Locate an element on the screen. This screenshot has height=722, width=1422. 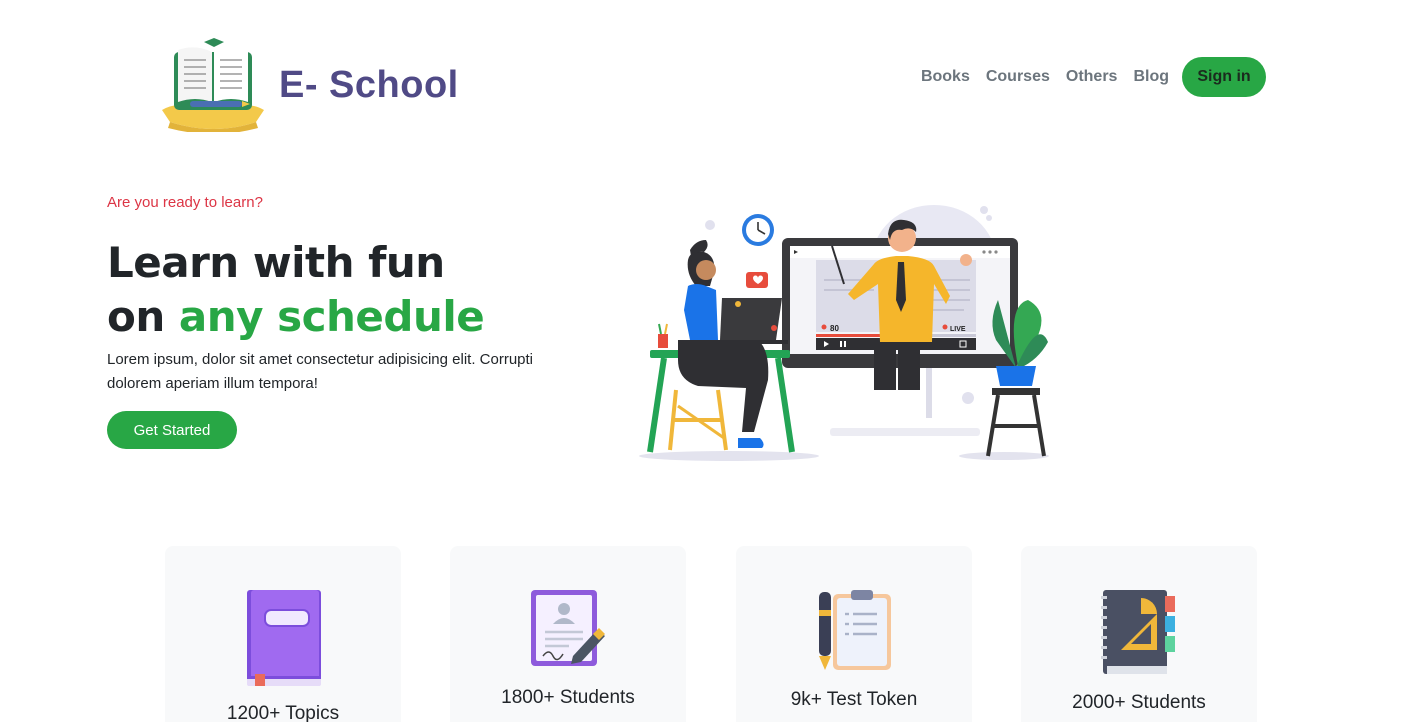
book-logo-icon is located at coordinates (213, 85).